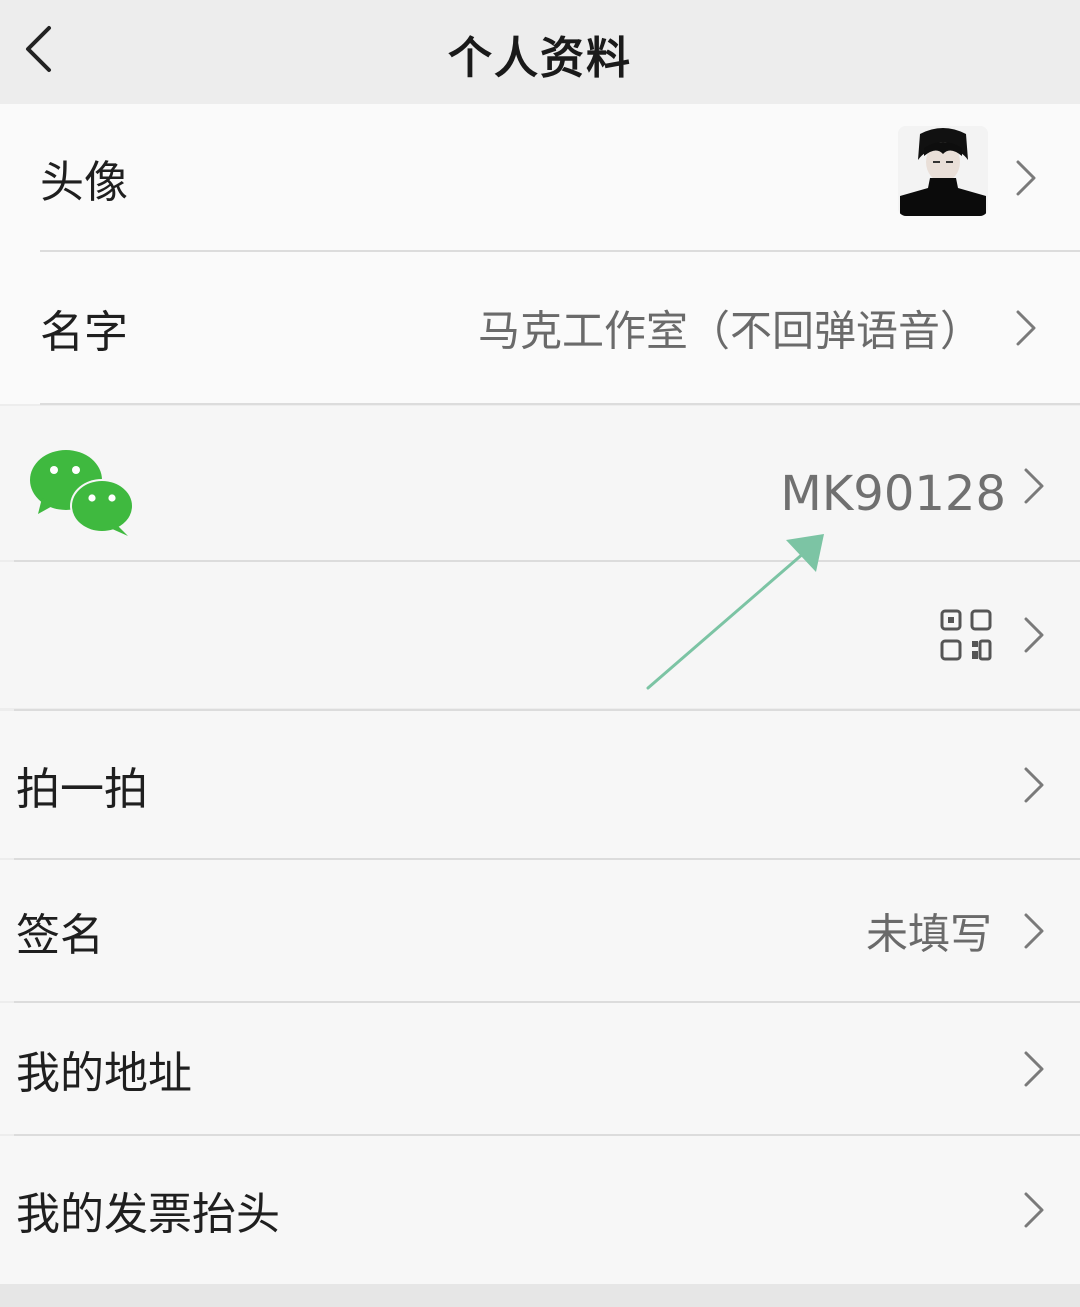 The height and width of the screenshot is (1307, 1080). I want to click on row-wechat-id: MK90128, so click(540, 483).